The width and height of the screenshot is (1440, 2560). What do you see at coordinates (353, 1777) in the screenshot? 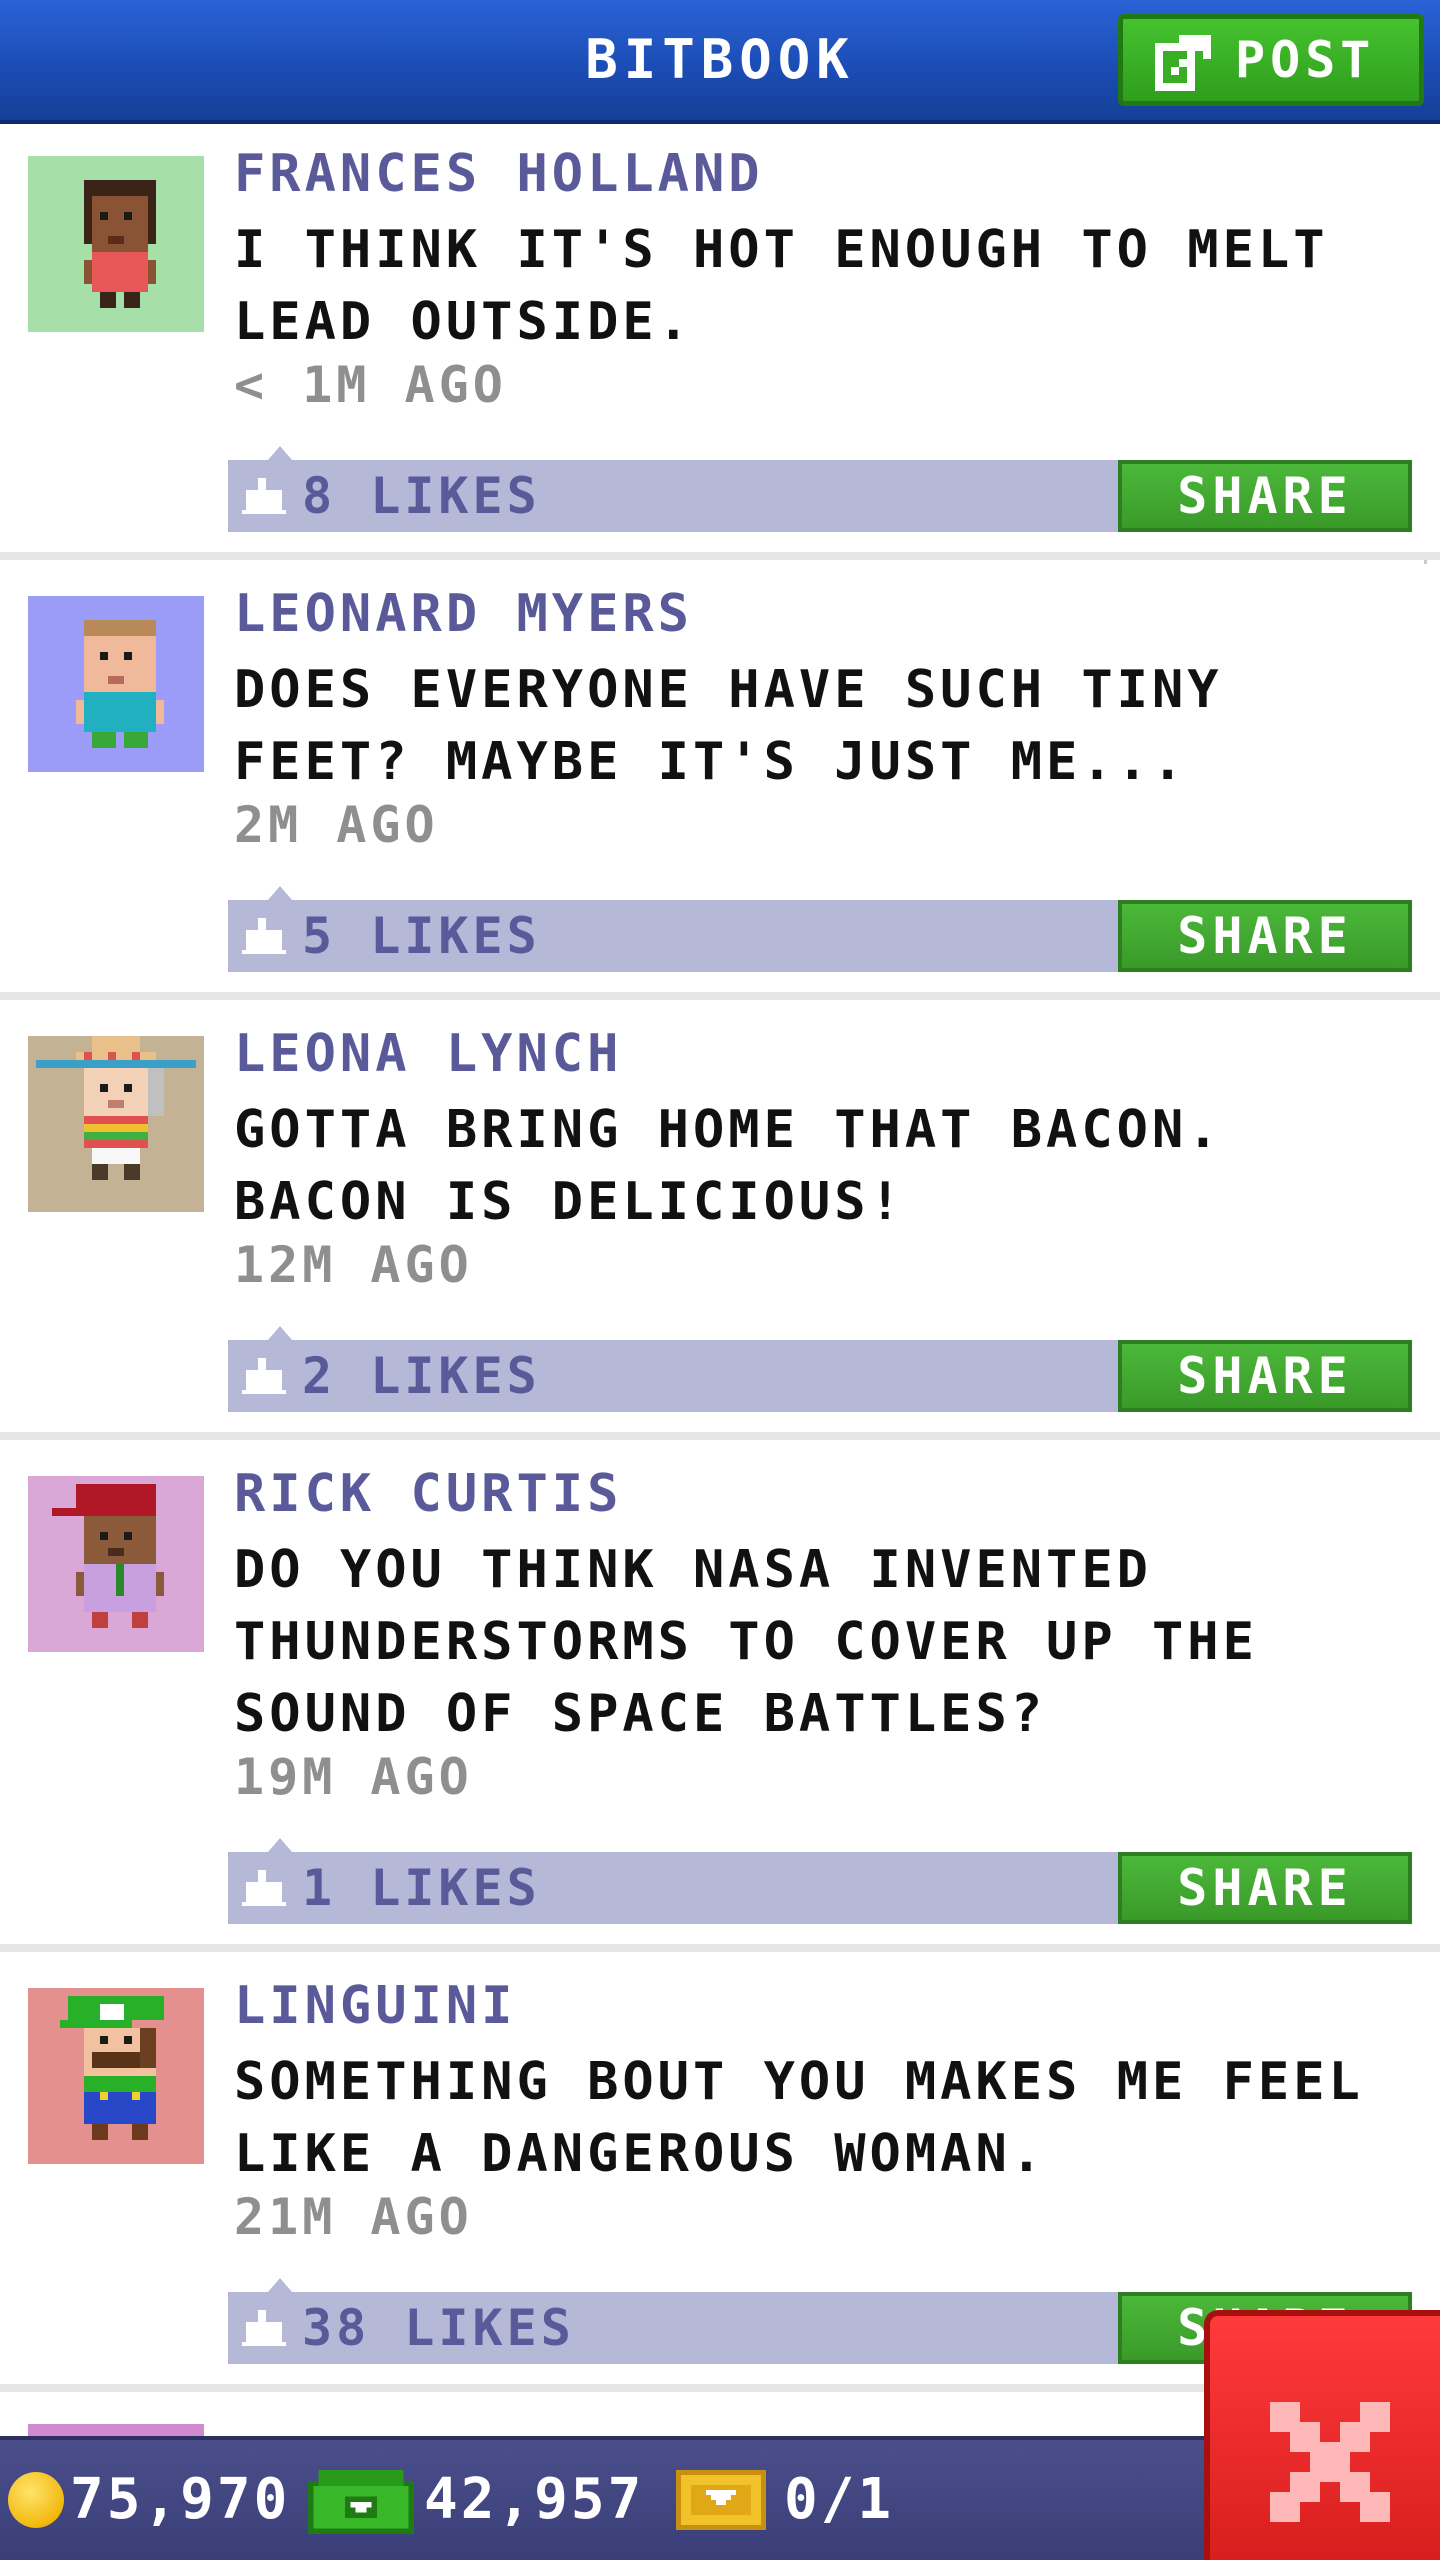
I see `post-timestamp: 19M AGO` at bounding box center [353, 1777].